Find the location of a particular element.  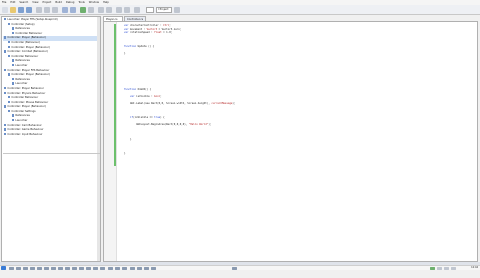

toolbar: I Project is located at coordinates (240, 10).